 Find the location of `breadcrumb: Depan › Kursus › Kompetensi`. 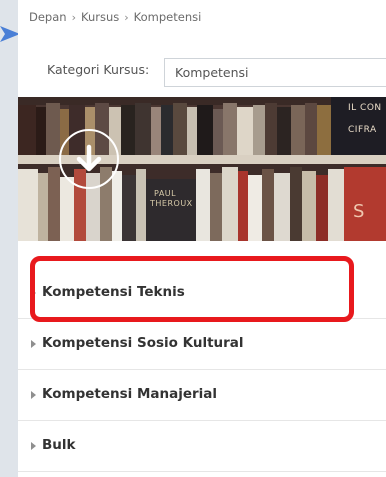

breadcrumb: Depan › Kursus › Kompetensi is located at coordinates (115, 17).